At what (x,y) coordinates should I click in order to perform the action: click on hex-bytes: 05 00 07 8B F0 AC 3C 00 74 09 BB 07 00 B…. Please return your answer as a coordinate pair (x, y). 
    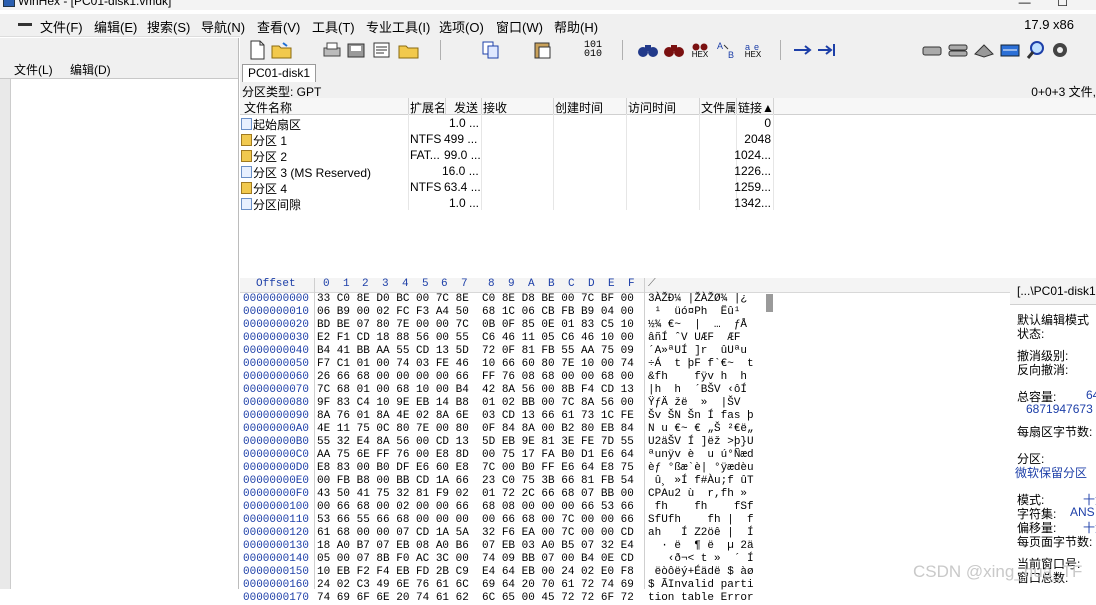
    Looking at the image, I should click on (475, 559).